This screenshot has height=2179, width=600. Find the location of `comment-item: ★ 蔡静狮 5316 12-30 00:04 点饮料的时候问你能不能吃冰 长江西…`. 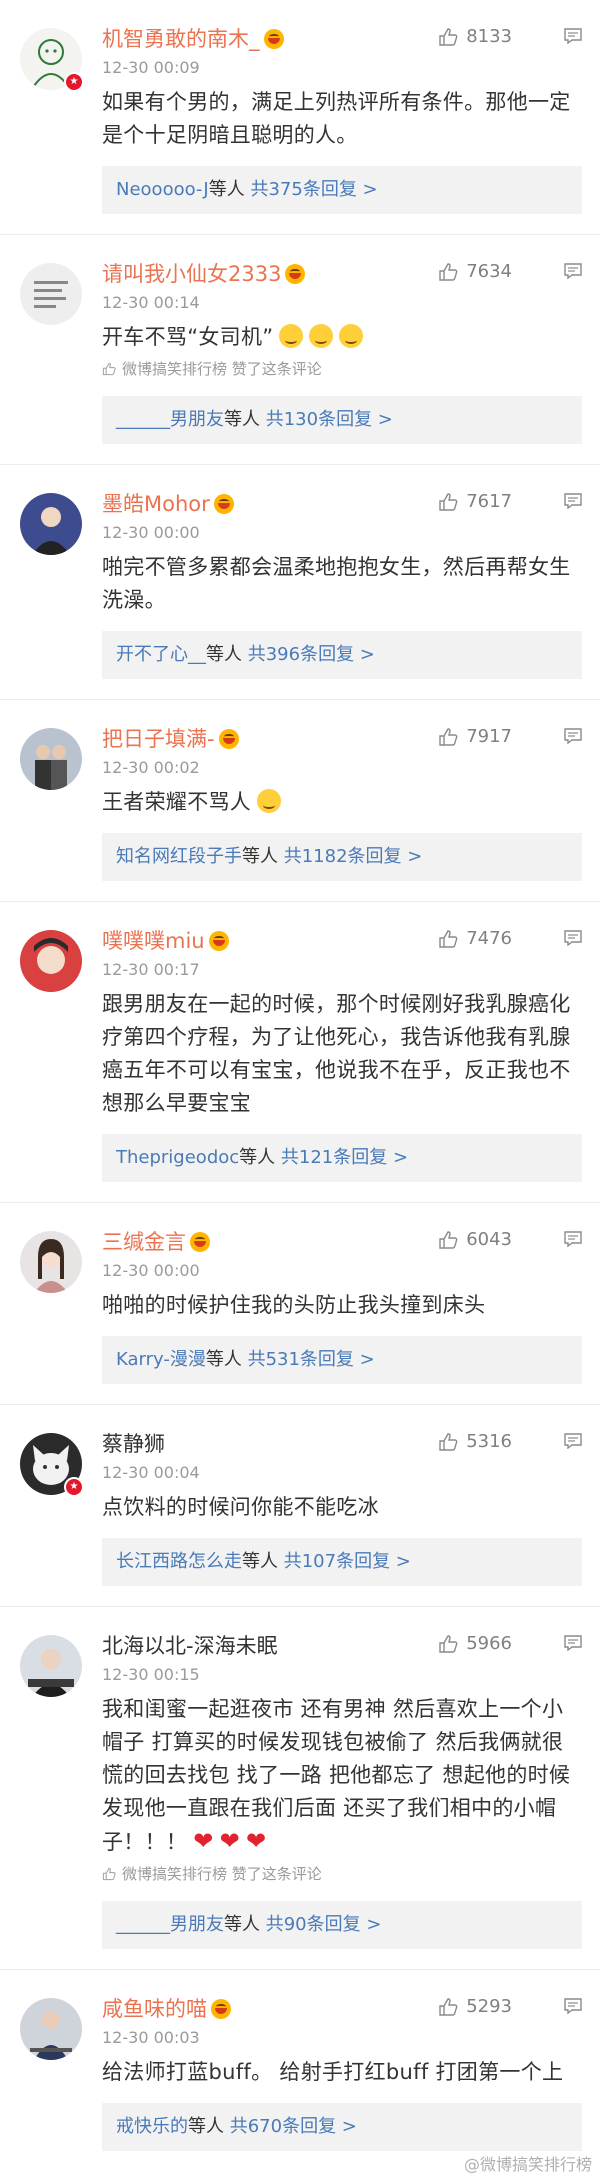

comment-item: ★ 蔡静狮 5316 12-30 00:04 点饮料的时候问你能不能吃冰 长江西… is located at coordinates (300, 1506).